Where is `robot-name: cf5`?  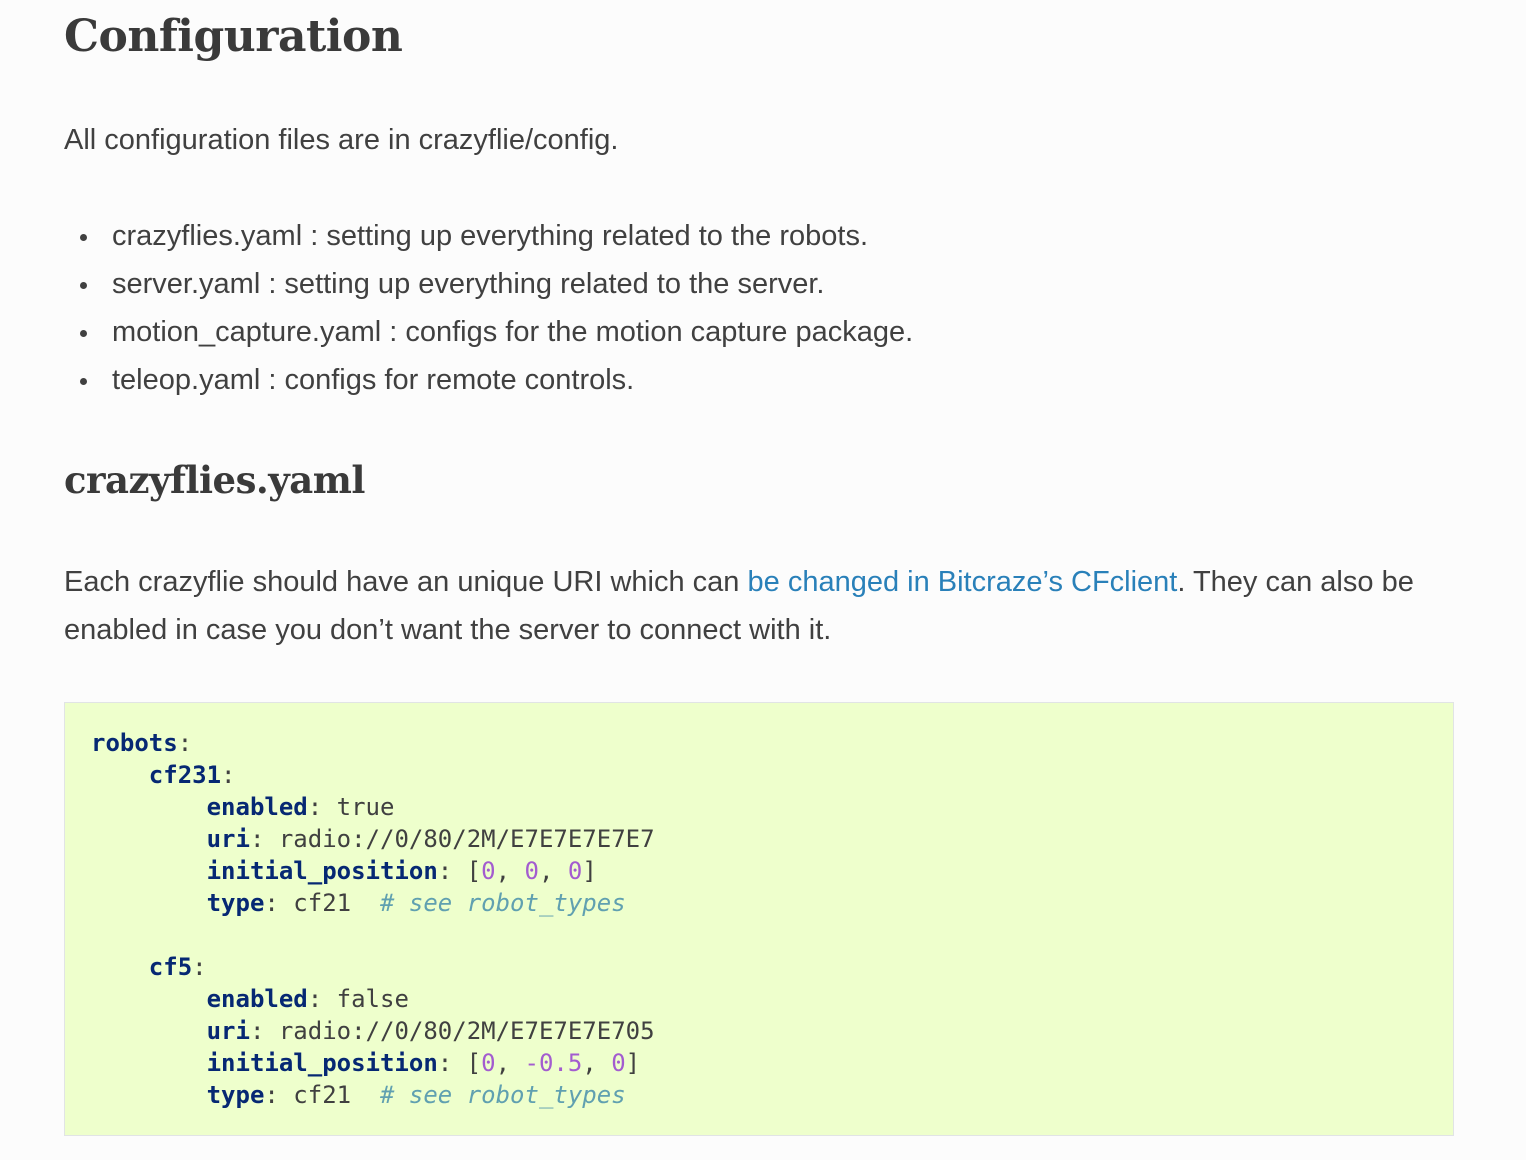
robot-name: cf5 is located at coordinates (170, 967).